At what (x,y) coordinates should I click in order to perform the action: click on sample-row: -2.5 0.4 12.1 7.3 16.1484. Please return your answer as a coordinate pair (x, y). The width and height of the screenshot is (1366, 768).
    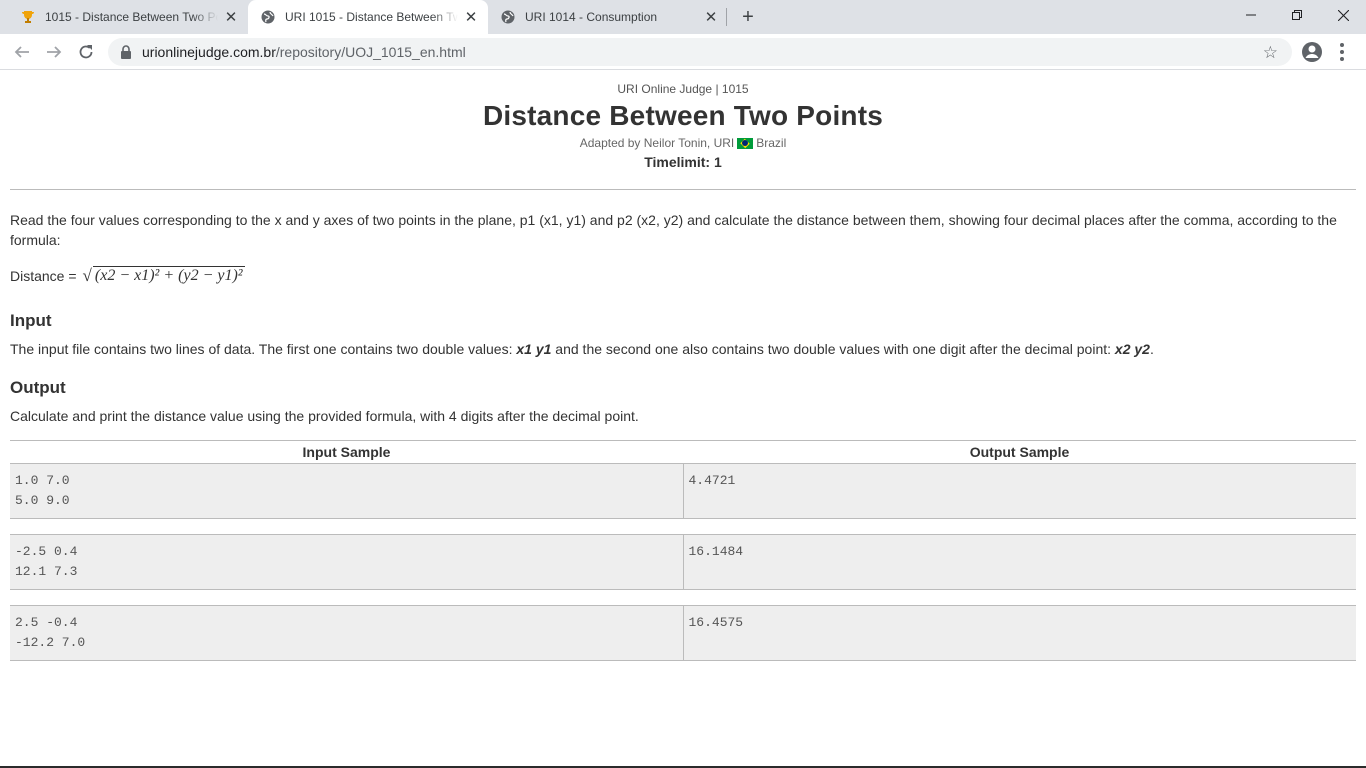
    Looking at the image, I should click on (683, 562).